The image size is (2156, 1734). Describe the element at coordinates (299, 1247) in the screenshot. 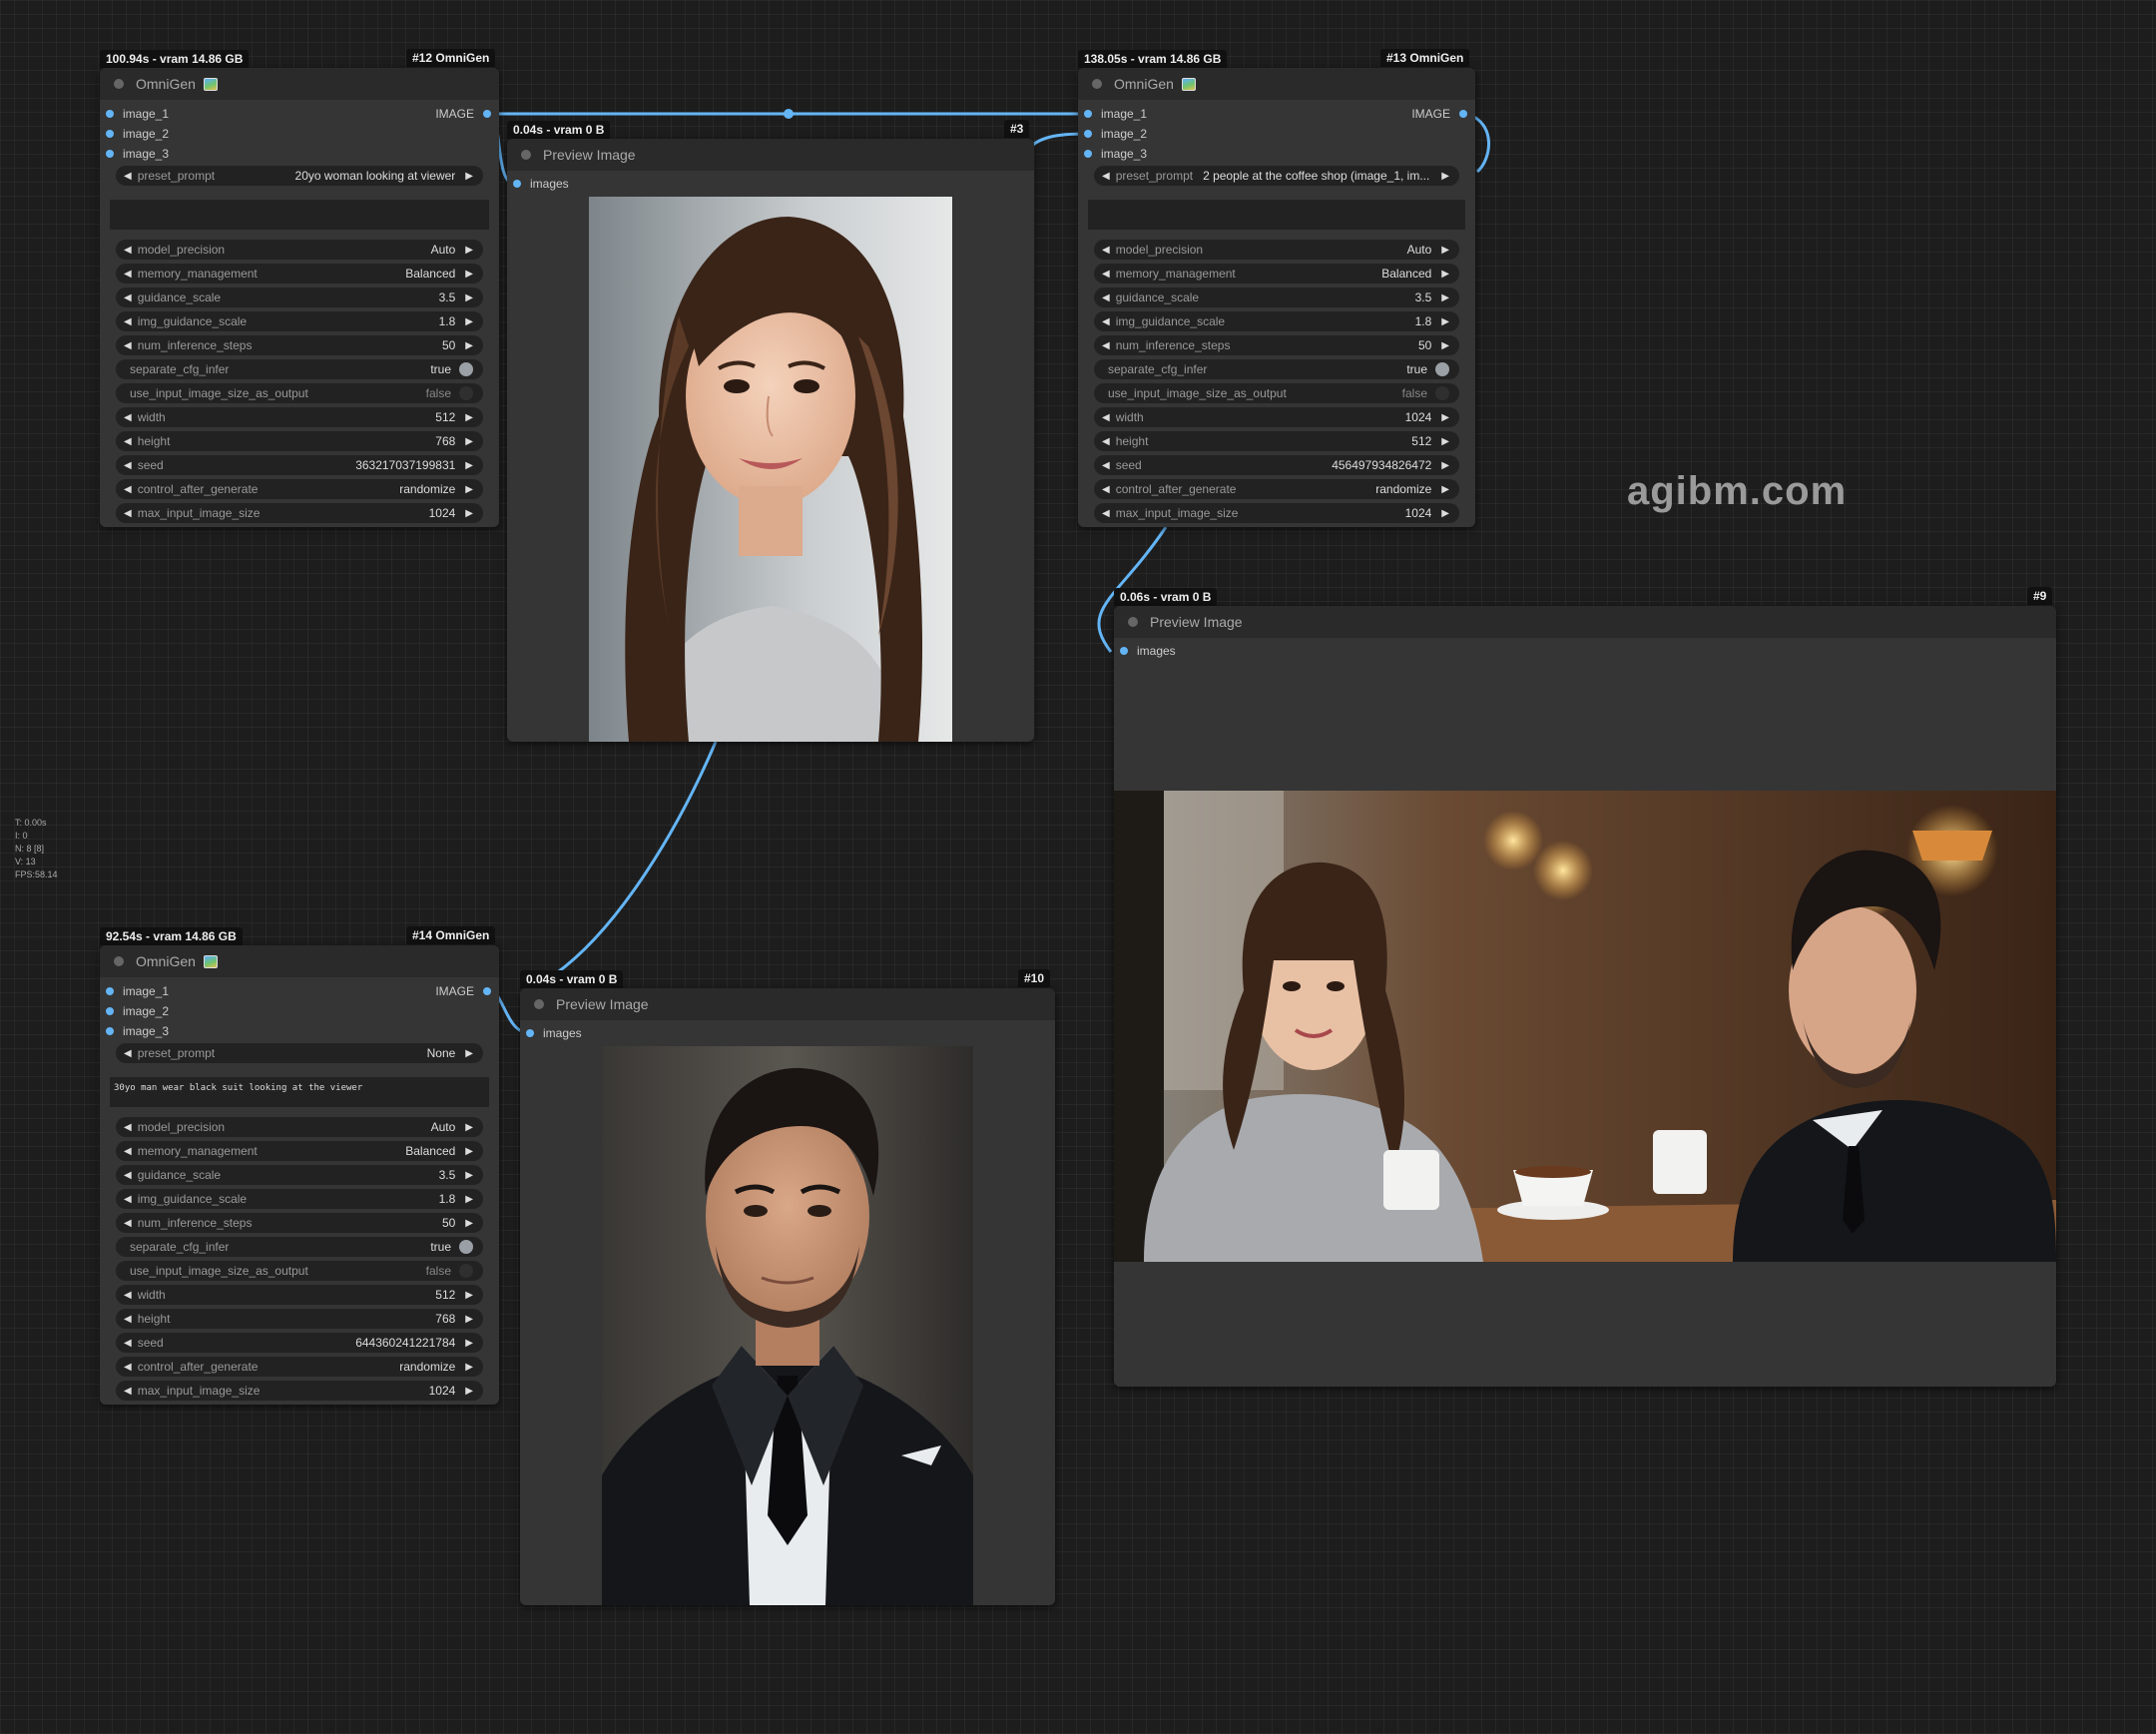

I see `toggle-separate-cfg-infer: separate_cfg_infer true` at that location.